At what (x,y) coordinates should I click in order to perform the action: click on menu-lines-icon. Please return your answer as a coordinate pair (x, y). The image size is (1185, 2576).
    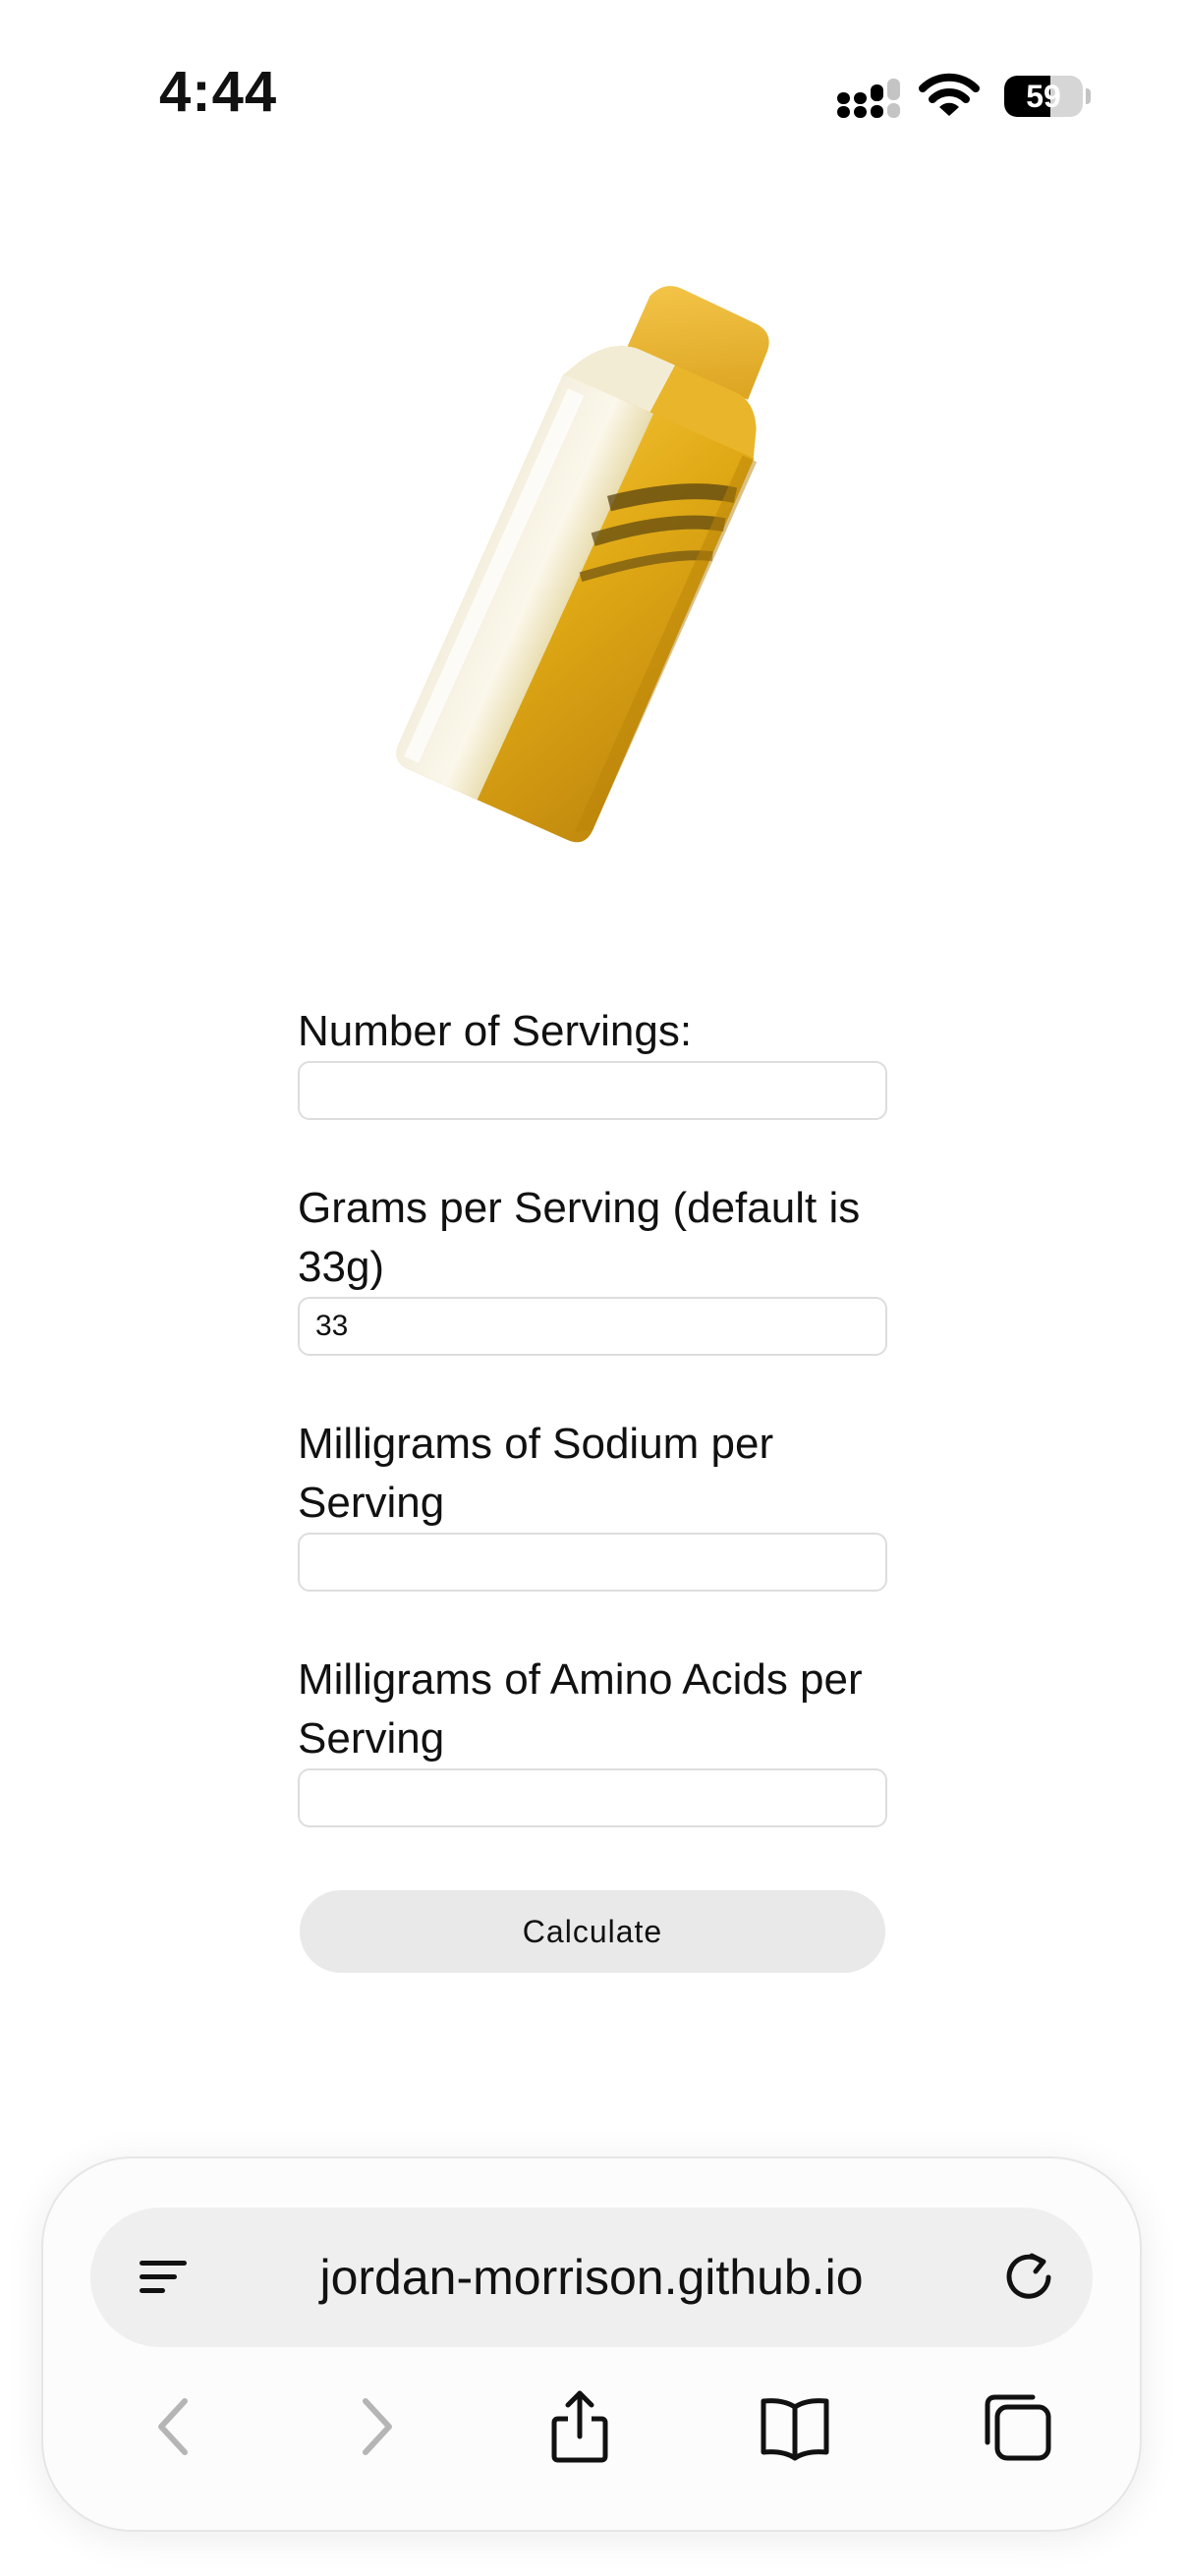
    Looking at the image, I should click on (164, 2277).